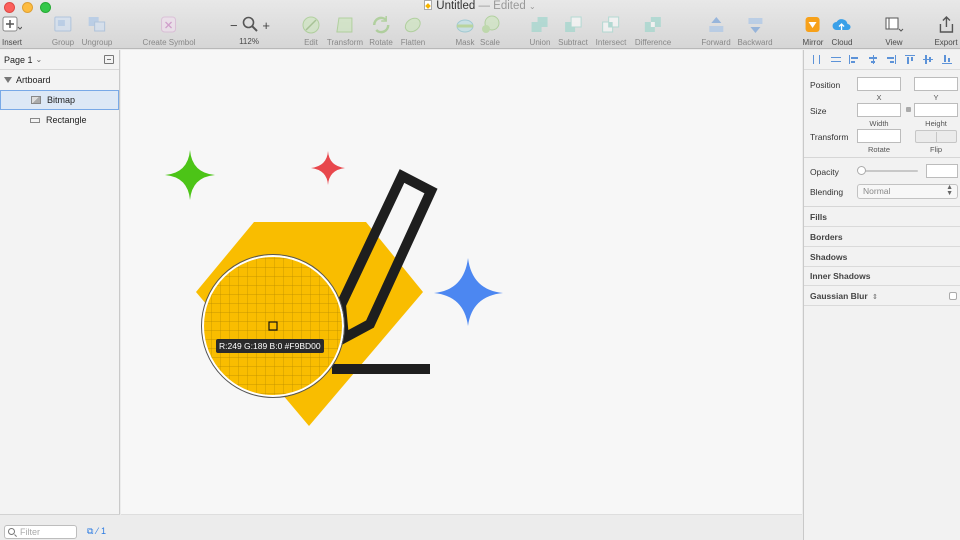 The height and width of the screenshot is (540, 960). Describe the element at coordinates (829, 137) in the screenshot. I see `transform-label: Transform` at that location.